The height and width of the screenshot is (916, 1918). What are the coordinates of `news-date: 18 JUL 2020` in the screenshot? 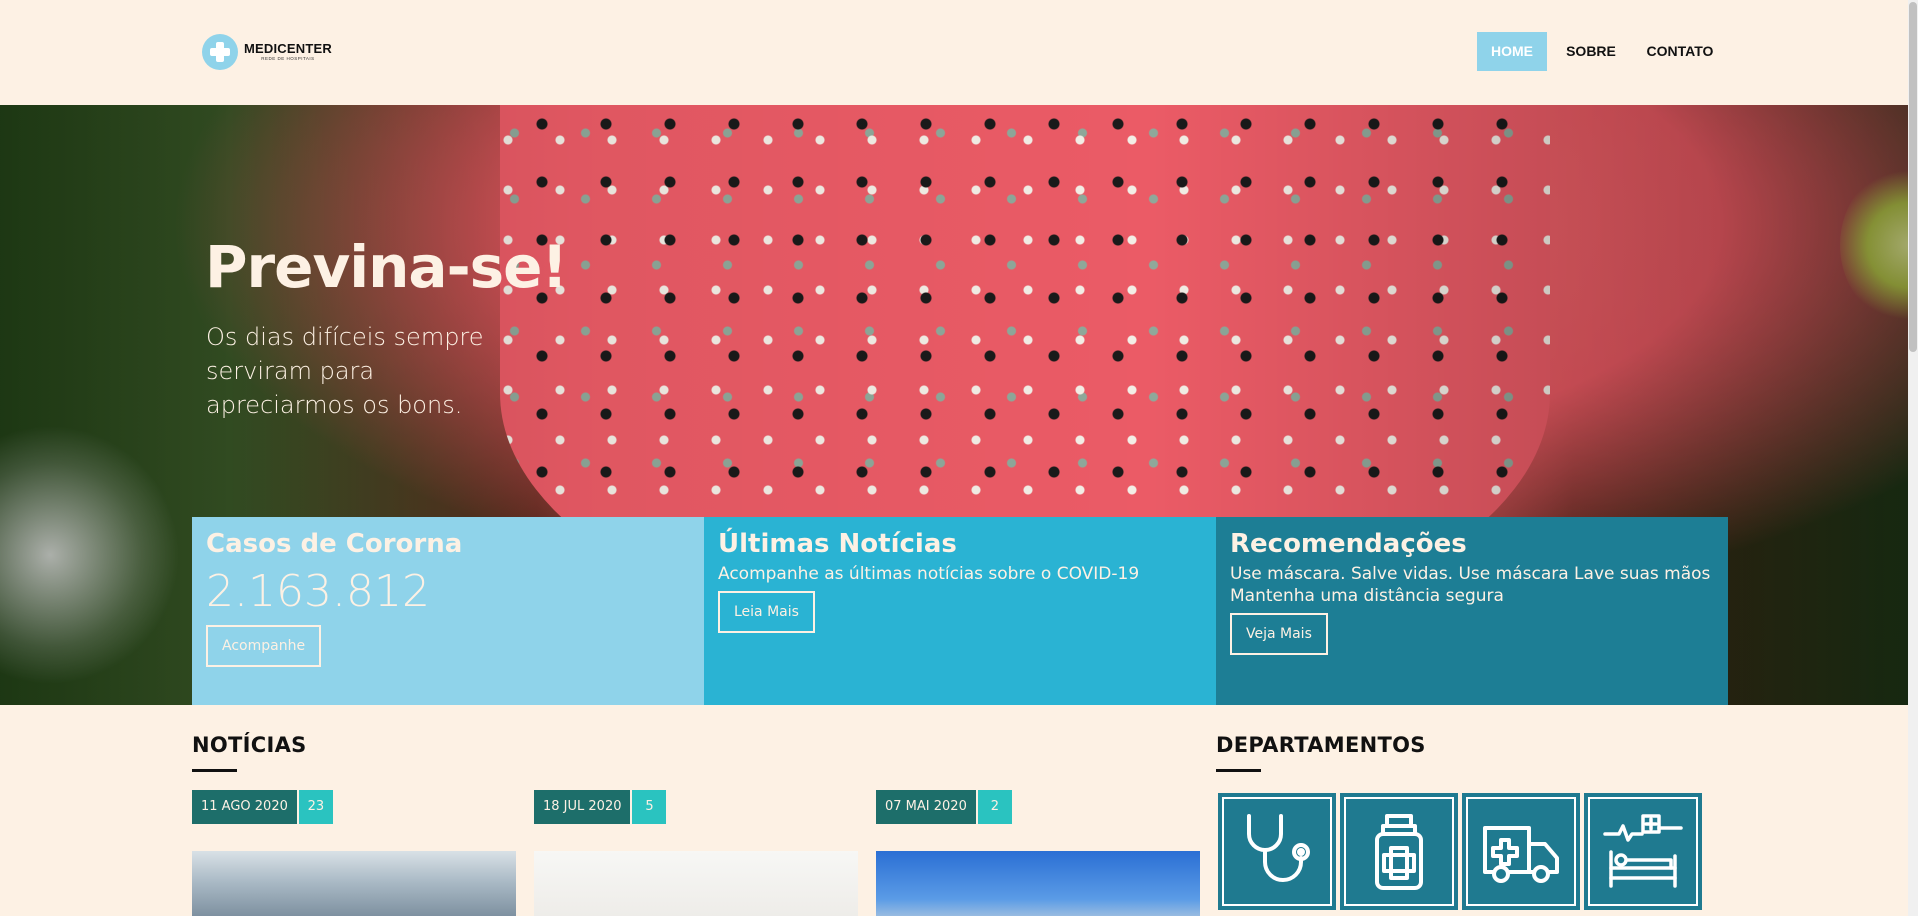 It's located at (582, 807).